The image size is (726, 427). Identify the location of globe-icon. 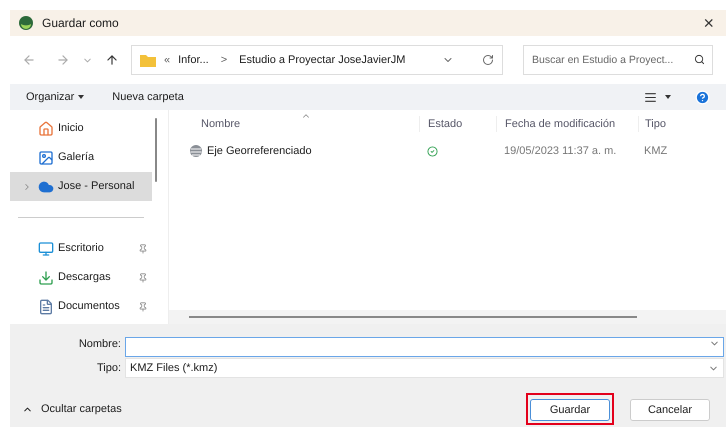
(196, 151).